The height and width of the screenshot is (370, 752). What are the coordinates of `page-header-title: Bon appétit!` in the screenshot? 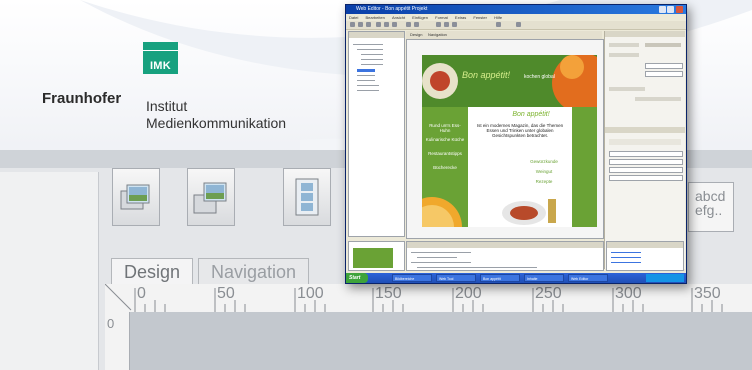 It's located at (486, 75).